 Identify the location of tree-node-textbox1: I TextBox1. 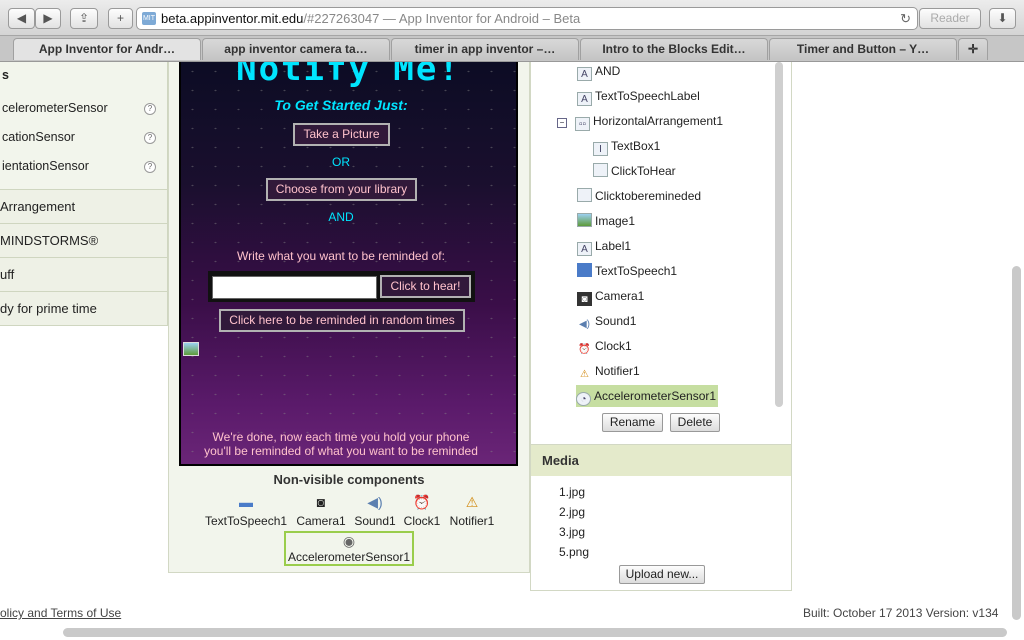
(626, 146).